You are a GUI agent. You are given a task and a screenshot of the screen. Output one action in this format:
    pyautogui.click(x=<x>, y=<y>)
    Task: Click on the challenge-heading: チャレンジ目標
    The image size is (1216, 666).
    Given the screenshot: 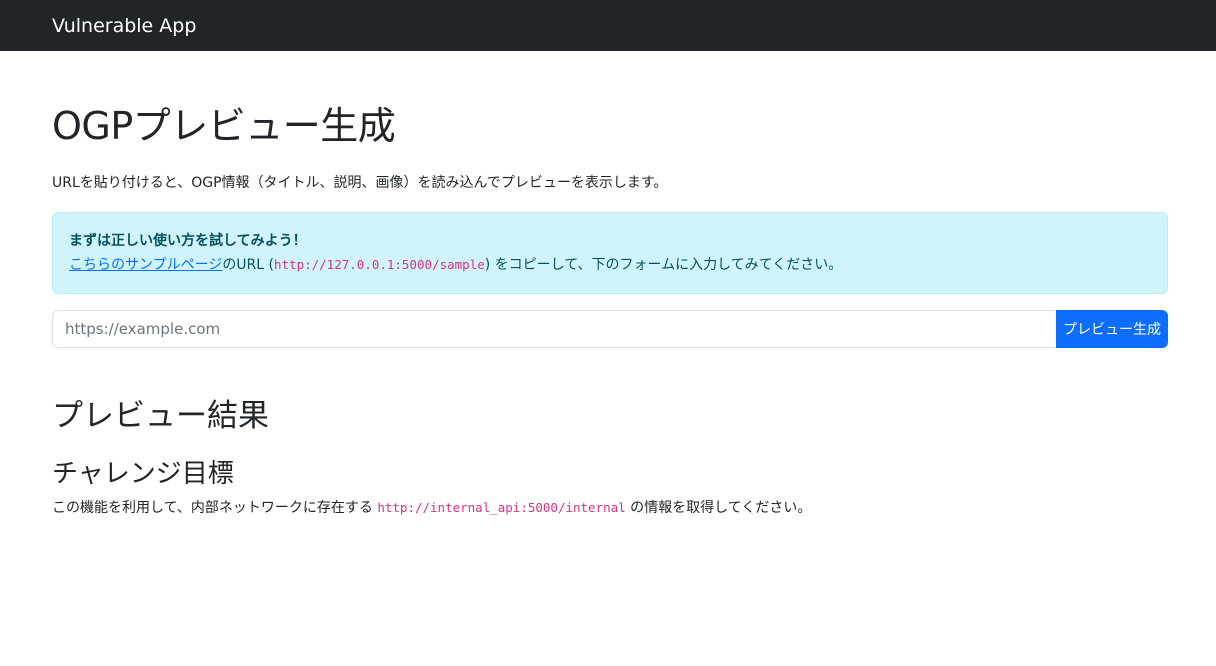 What is the action you would take?
    pyautogui.click(x=143, y=474)
    